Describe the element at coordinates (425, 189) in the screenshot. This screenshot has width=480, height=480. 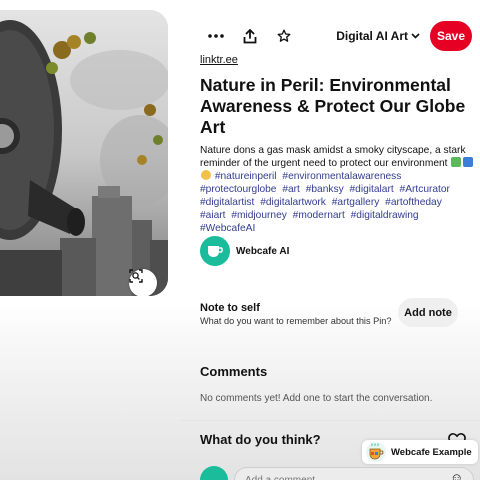
I see `hashtag-link: #Artcurator` at that location.